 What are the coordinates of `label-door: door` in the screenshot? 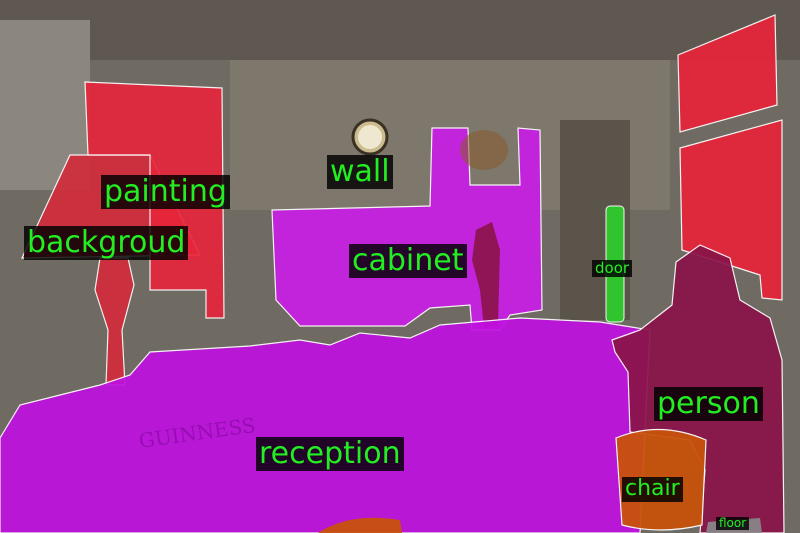 It's located at (612, 268).